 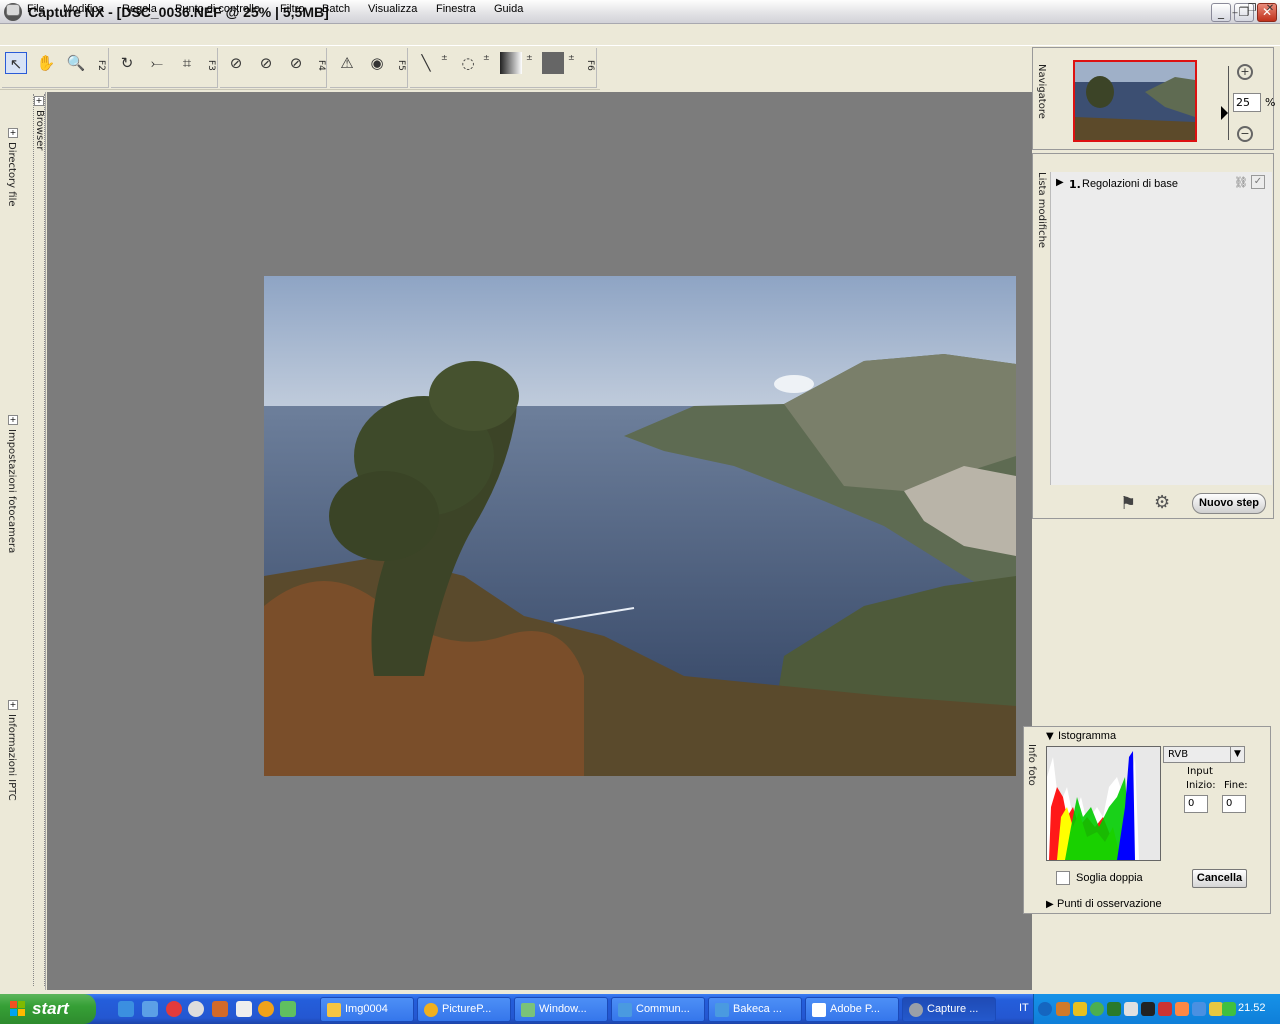 I want to click on browser-strip, so click(x=39, y=540).